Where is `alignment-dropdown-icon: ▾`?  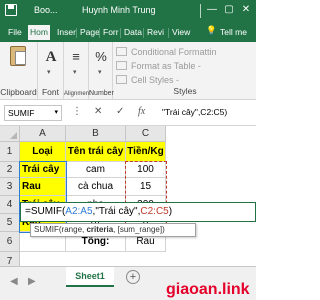
alignment-dropdown-icon: ▾ is located at coordinates (75, 72).